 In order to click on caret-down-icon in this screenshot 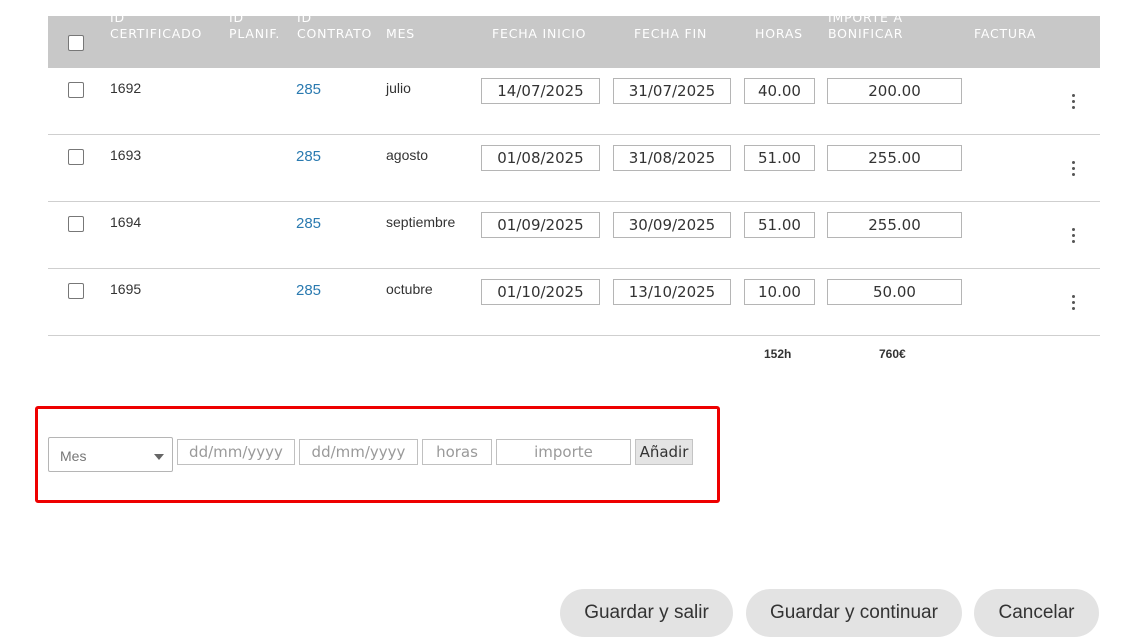, I will do `click(159, 457)`.